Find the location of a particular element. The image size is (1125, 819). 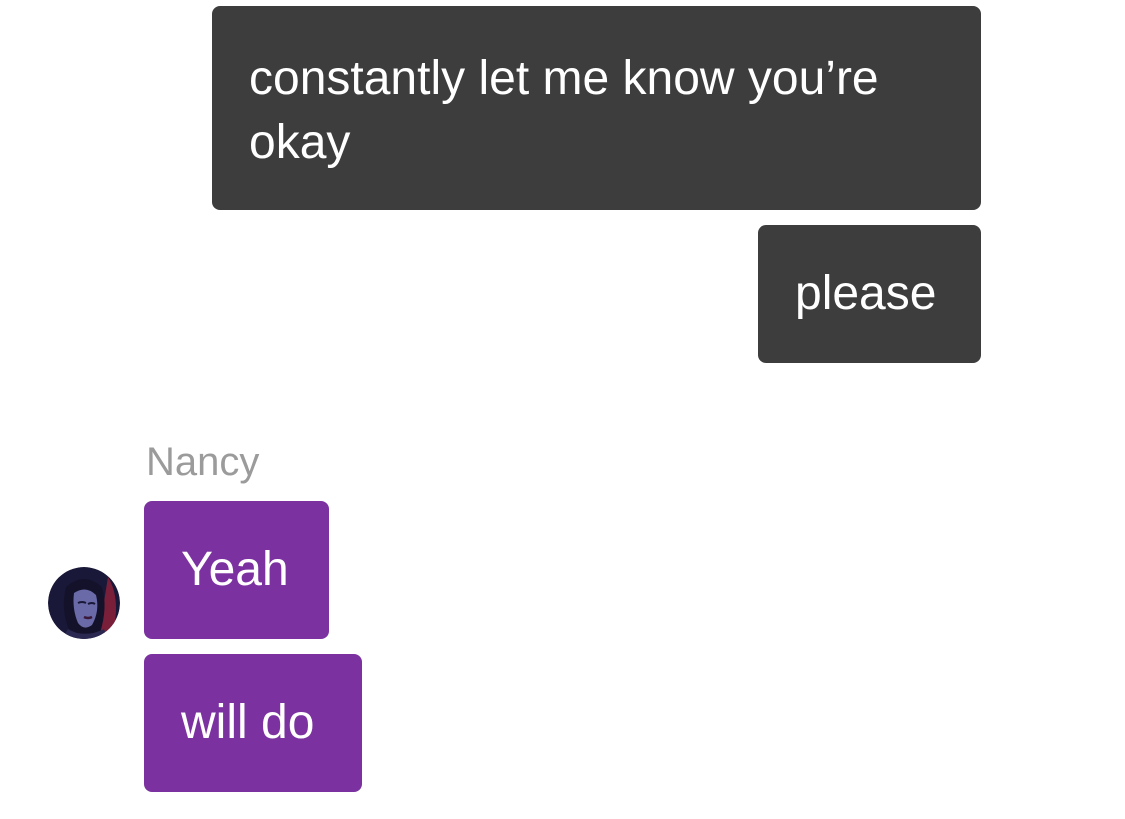

incoming-message-bubble: Yeah is located at coordinates (236, 570).